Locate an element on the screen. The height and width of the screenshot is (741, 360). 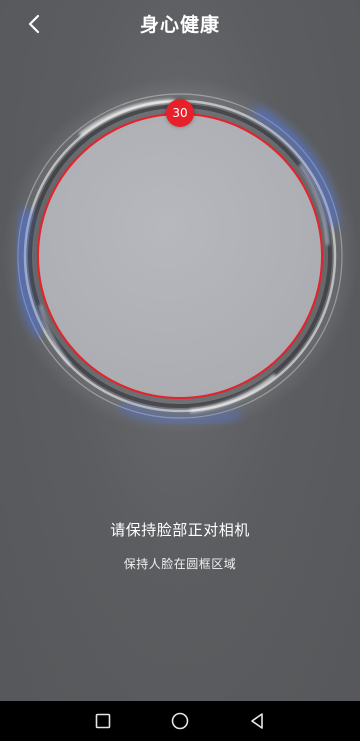
nav-back-button is located at coordinates (257, 721).